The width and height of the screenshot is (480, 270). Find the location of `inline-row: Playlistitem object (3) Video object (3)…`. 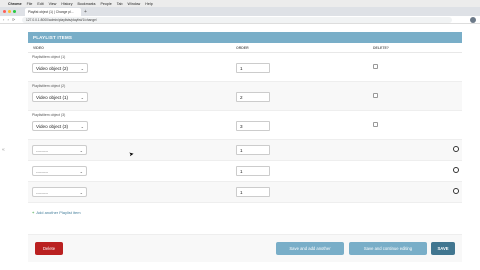

inline-row: Playlistitem object (3) Video object (3)… is located at coordinates (245, 125).